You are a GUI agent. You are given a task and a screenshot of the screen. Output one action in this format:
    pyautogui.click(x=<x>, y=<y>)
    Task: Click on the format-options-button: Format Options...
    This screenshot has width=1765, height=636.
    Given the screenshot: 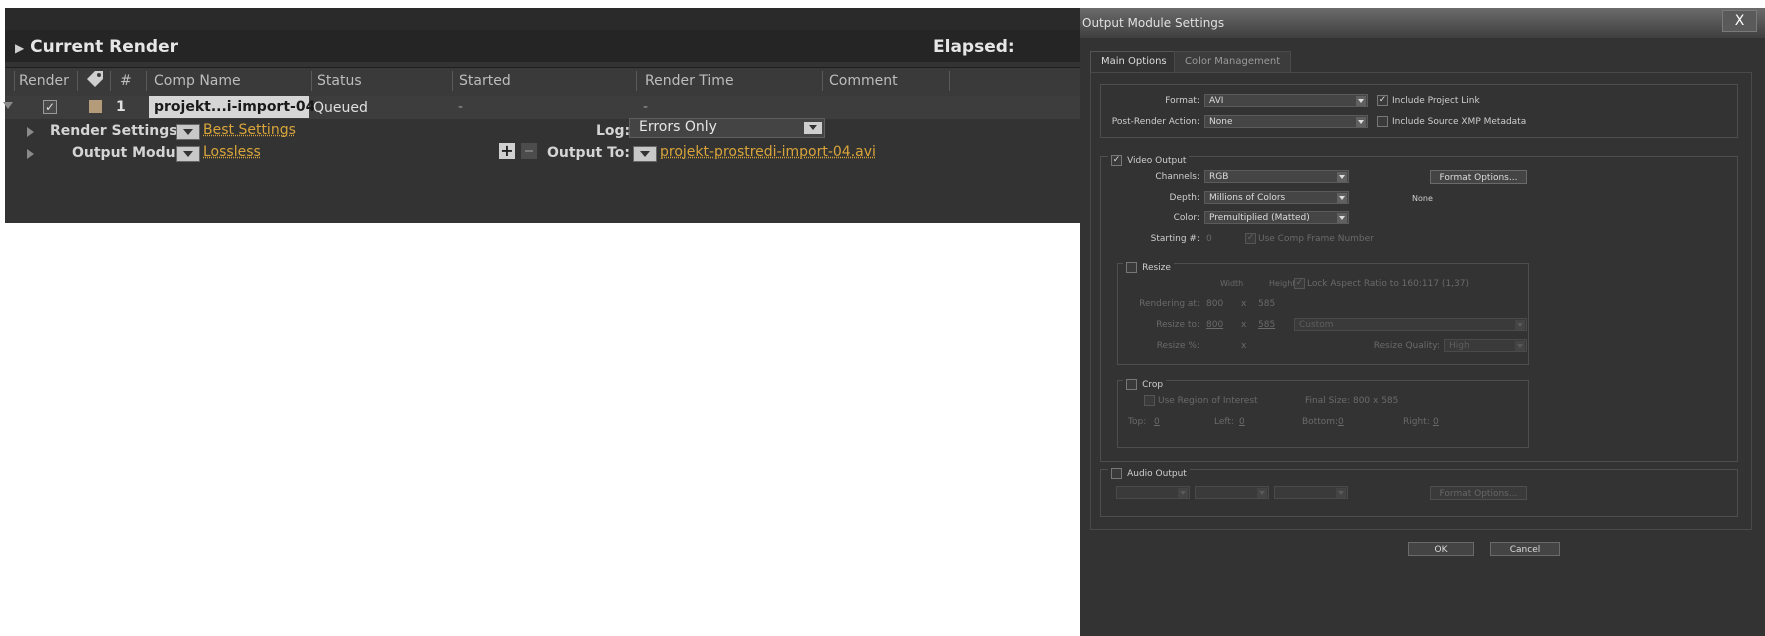 What is the action you would take?
    pyautogui.click(x=1478, y=177)
    